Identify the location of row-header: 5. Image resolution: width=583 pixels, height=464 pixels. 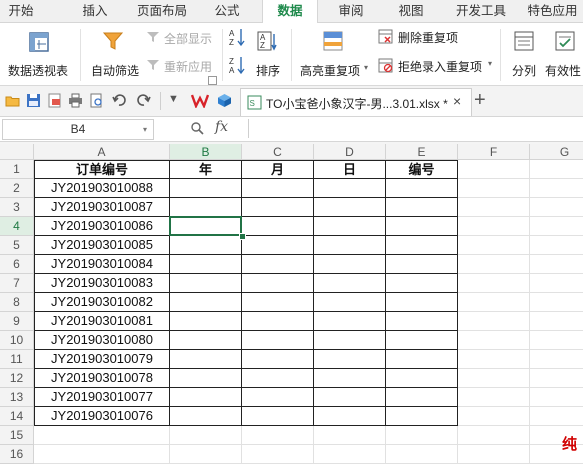
(17, 245).